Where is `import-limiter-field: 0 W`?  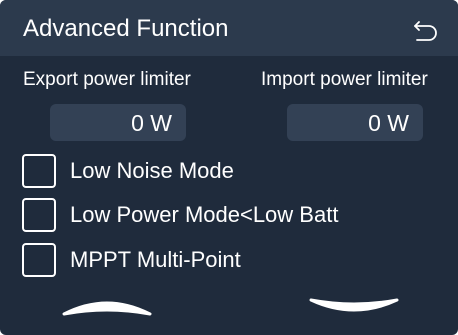
import-limiter-field: 0 W is located at coordinates (355, 122).